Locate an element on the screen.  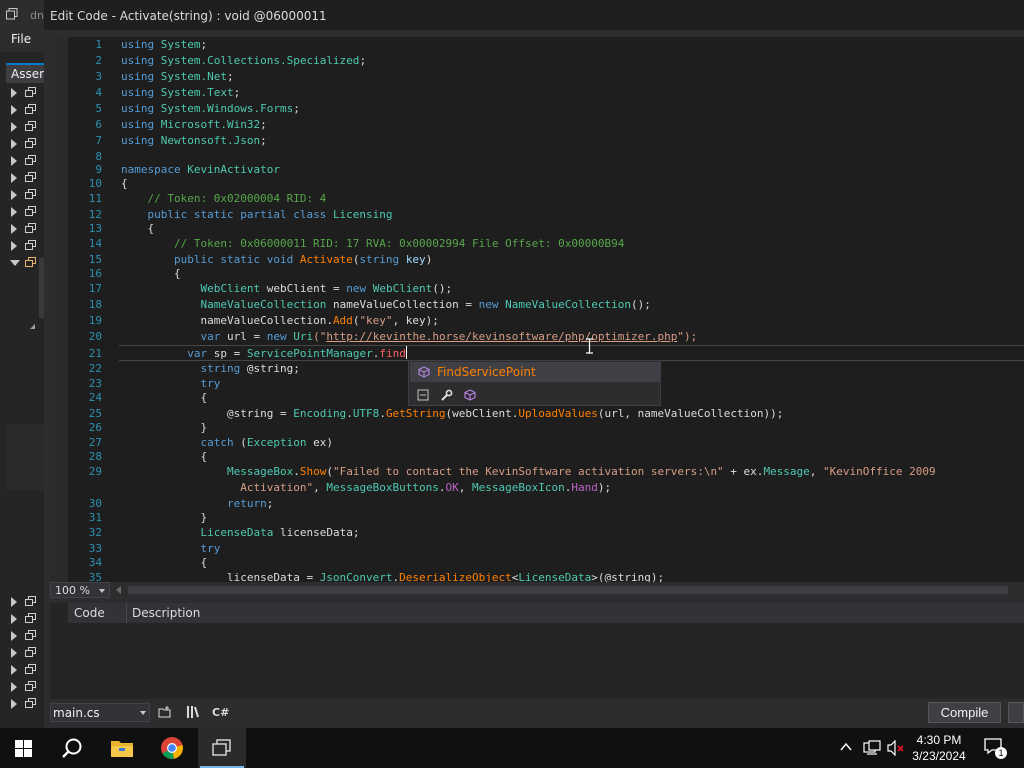
scroll-left-icon is located at coordinates (118, 590).